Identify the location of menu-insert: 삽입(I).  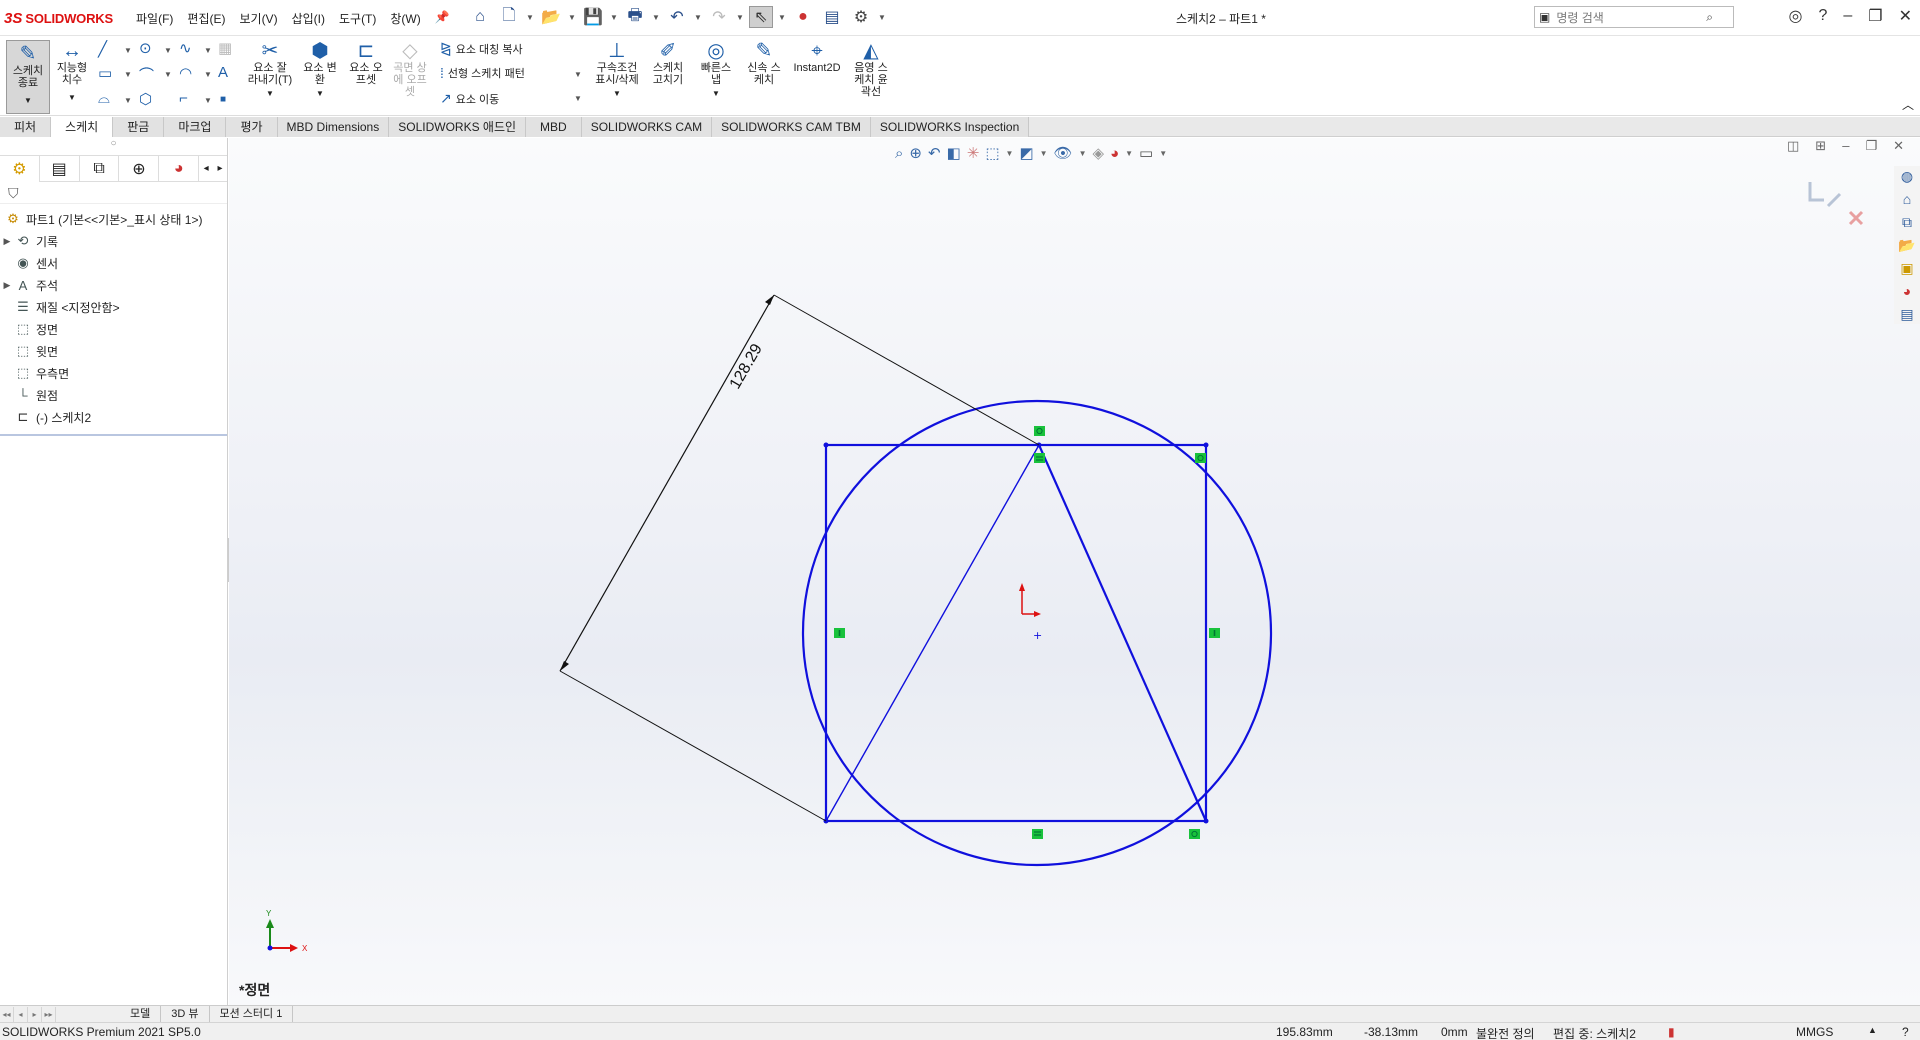
(308, 18).